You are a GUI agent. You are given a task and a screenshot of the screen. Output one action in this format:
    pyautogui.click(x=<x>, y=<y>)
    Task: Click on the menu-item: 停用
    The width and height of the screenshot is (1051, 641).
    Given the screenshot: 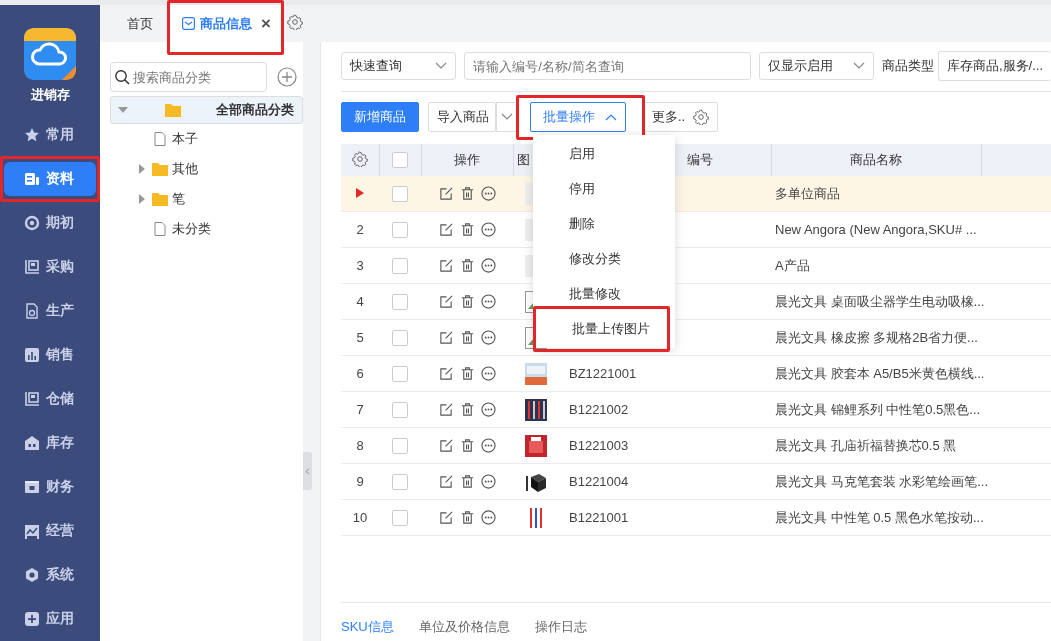 What is the action you would take?
    pyautogui.click(x=604, y=188)
    